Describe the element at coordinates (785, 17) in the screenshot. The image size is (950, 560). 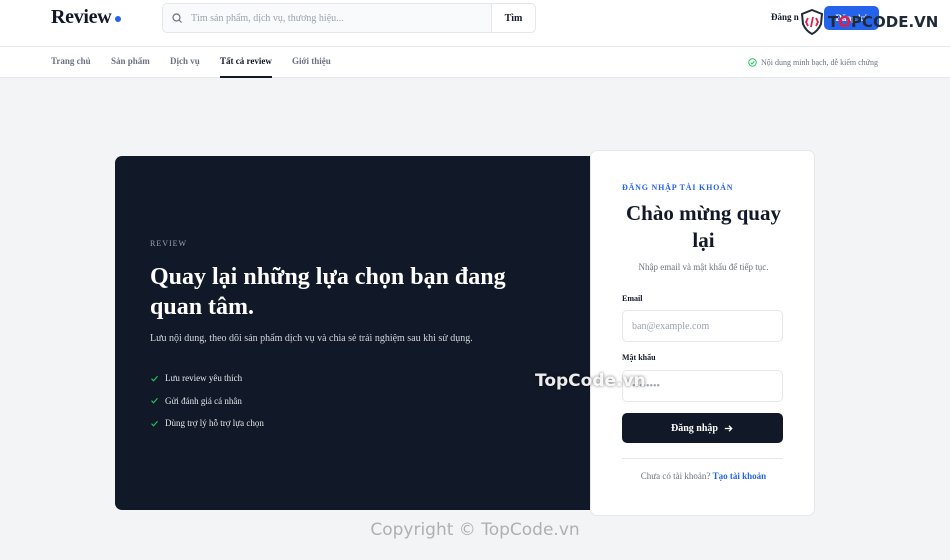
I see `login-link: Đăng n` at that location.